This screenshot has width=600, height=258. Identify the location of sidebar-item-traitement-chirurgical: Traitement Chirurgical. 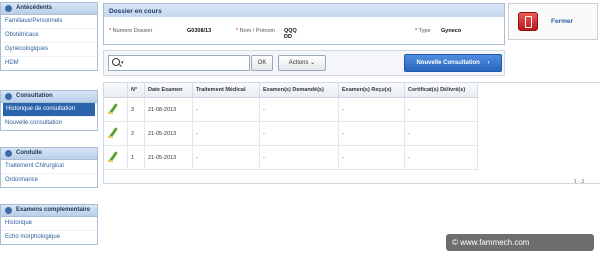
(49, 167).